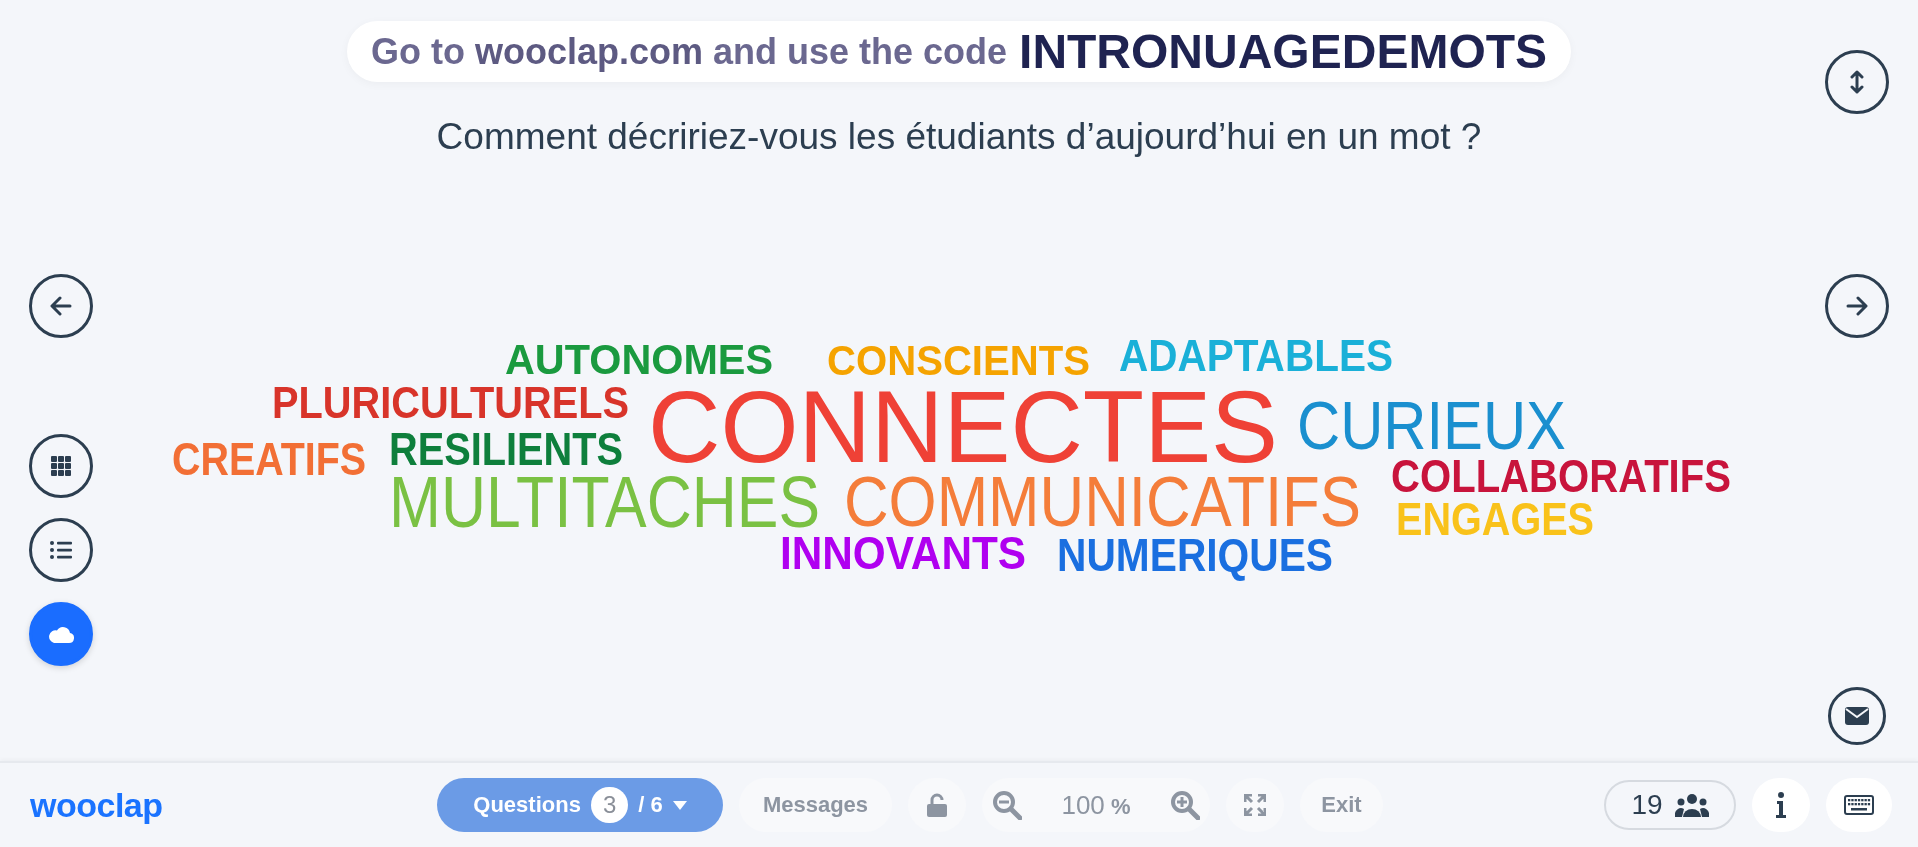  I want to click on mail-button, so click(1857, 716).